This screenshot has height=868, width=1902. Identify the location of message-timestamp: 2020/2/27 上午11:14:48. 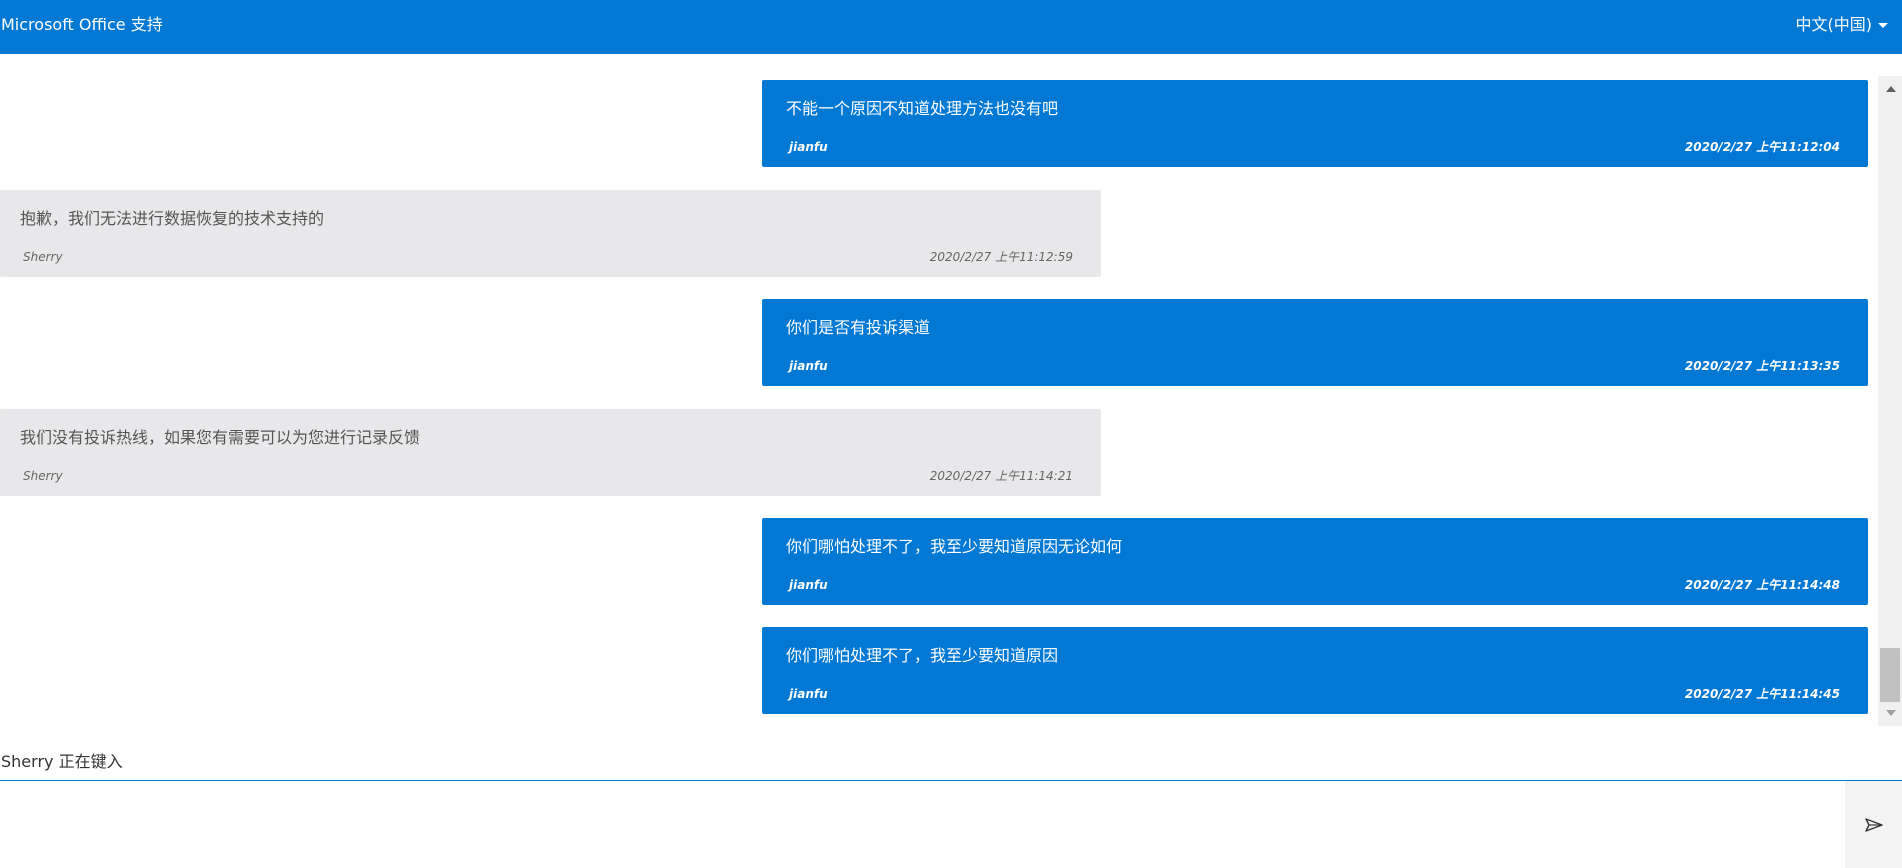
(1762, 585).